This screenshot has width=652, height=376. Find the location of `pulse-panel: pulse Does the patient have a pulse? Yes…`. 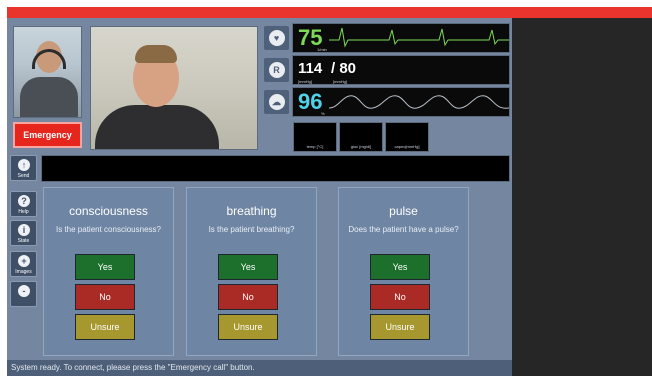

pulse-panel: pulse Does the patient have a pulse? Yes… is located at coordinates (403, 271).